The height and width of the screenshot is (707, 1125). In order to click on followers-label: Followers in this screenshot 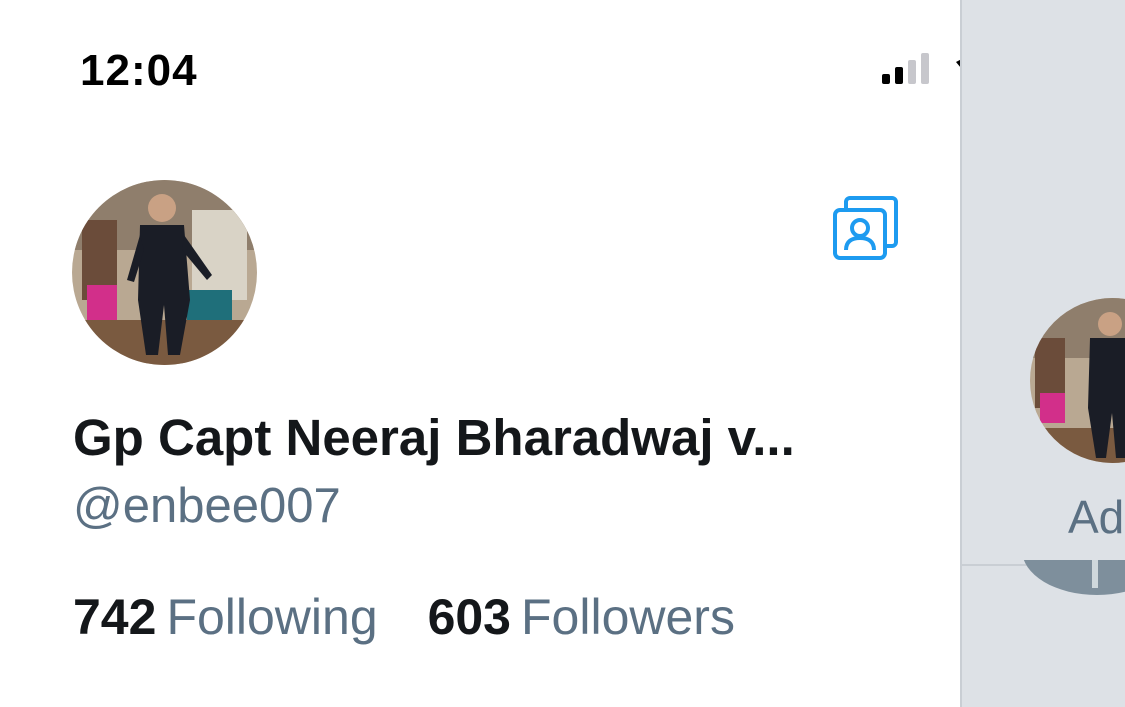, I will do `click(628, 617)`.